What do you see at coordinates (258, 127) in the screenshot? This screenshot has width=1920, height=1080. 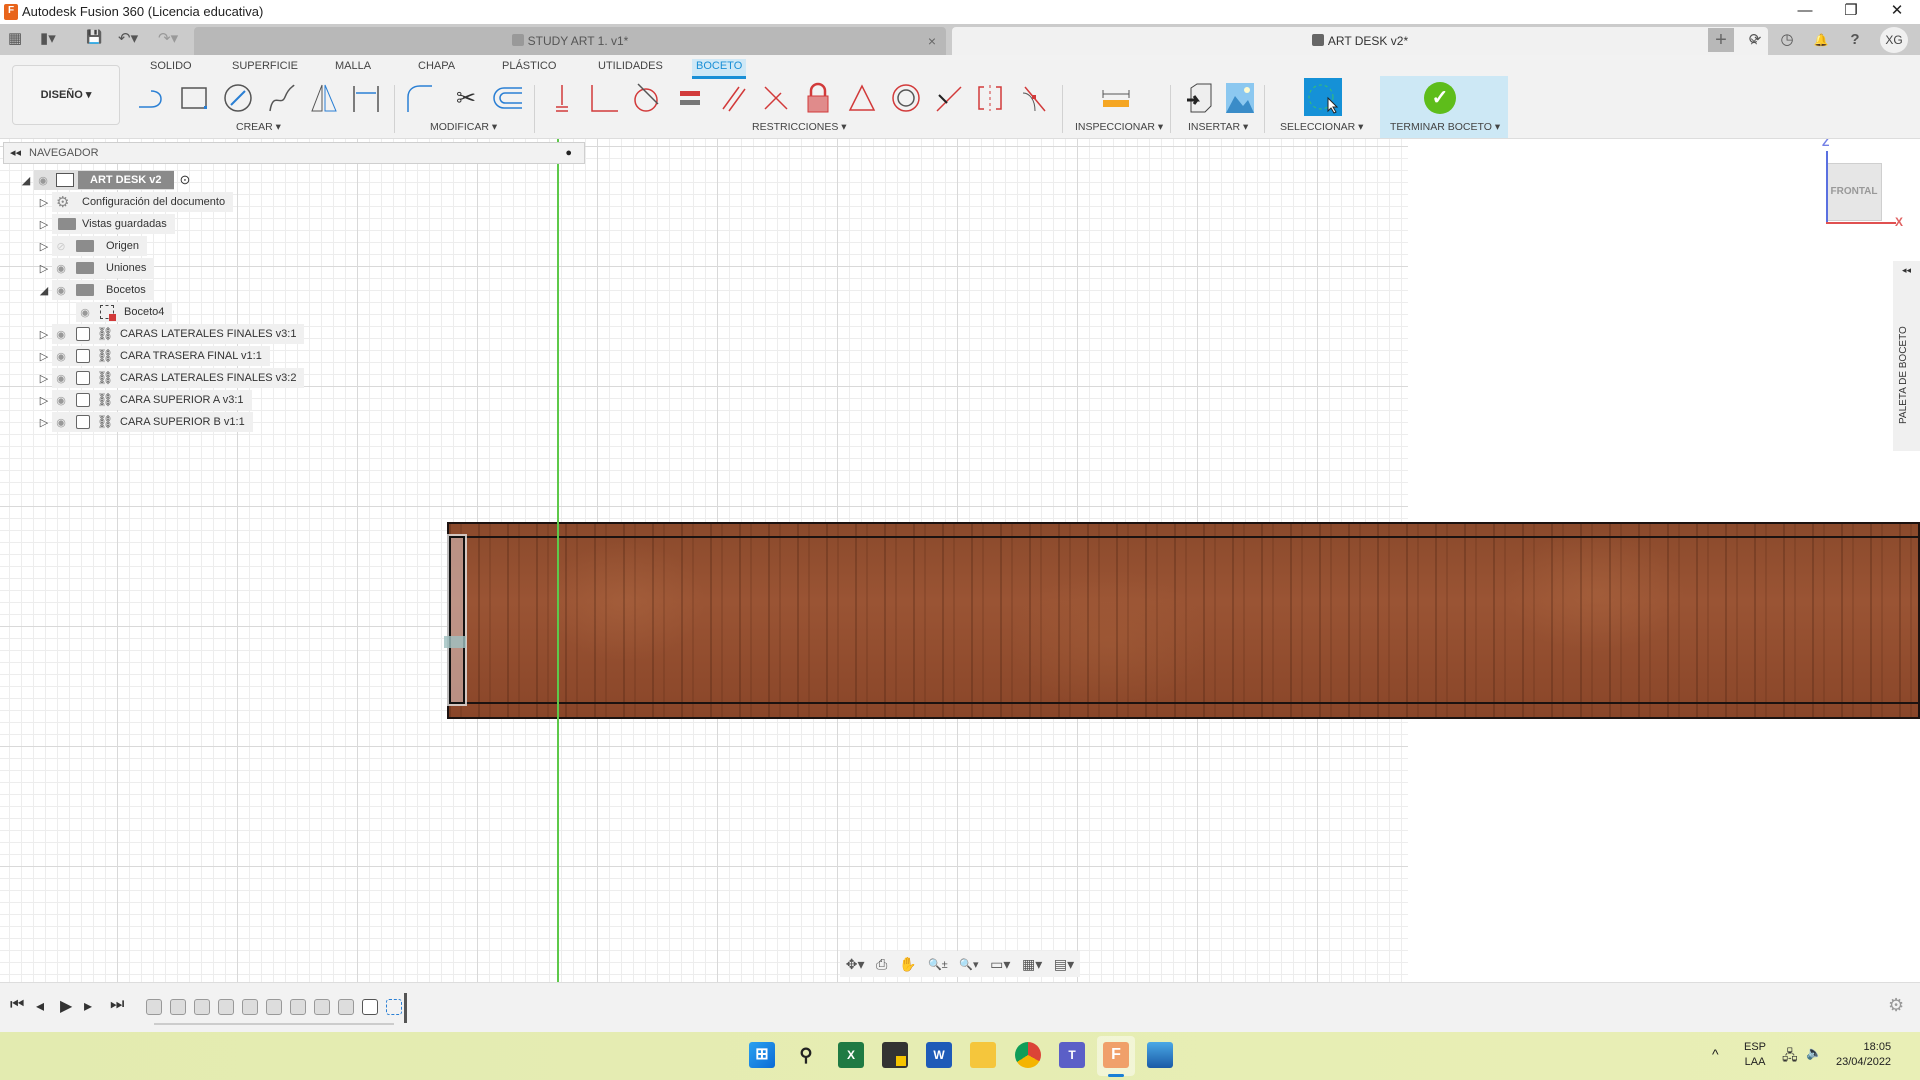 I see `group-crear: CREAR ▾` at bounding box center [258, 127].